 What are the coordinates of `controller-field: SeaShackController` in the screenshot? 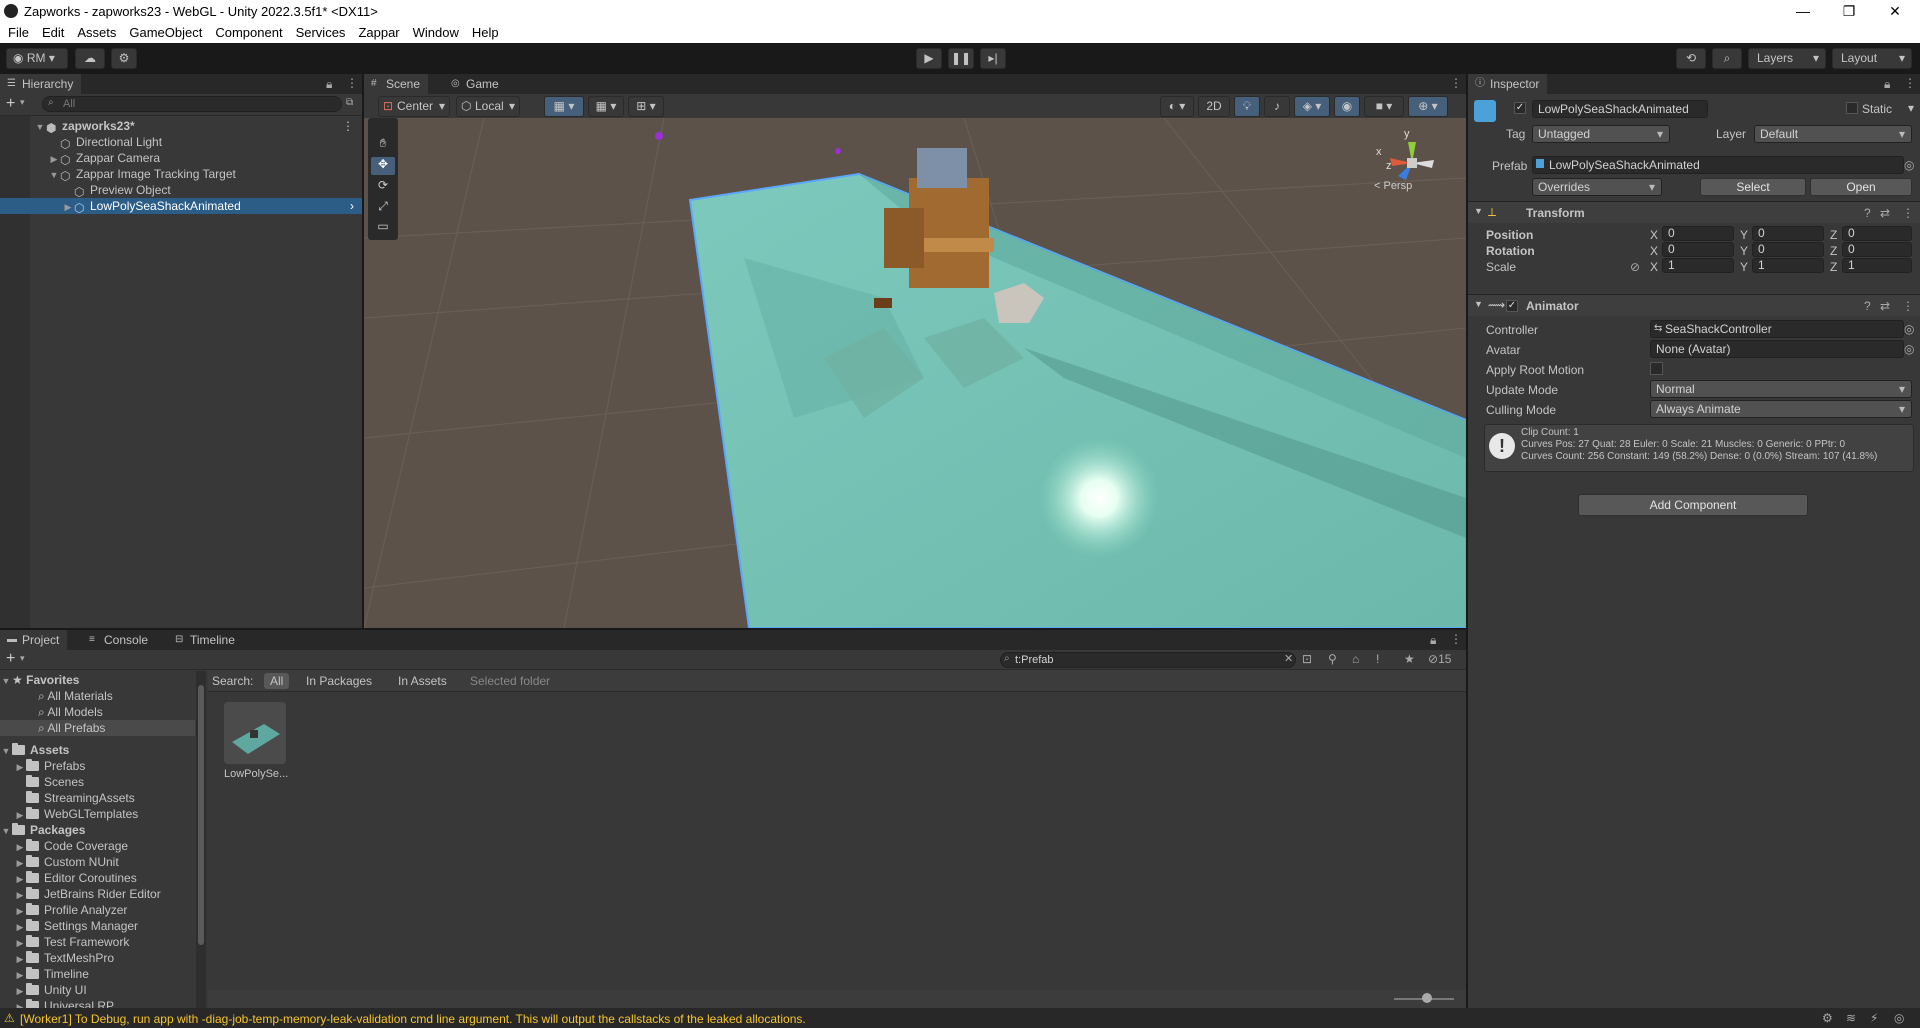 It's located at (1777, 329).